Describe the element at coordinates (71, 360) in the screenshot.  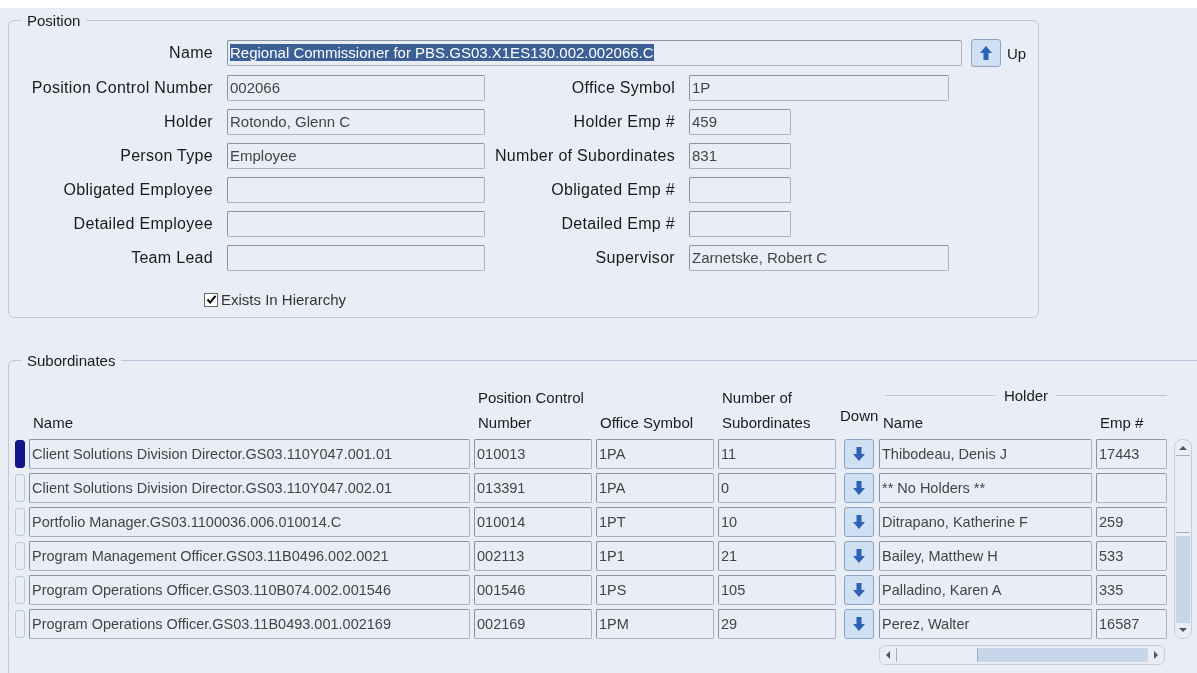
I see `section-title: Subordinates` at that location.